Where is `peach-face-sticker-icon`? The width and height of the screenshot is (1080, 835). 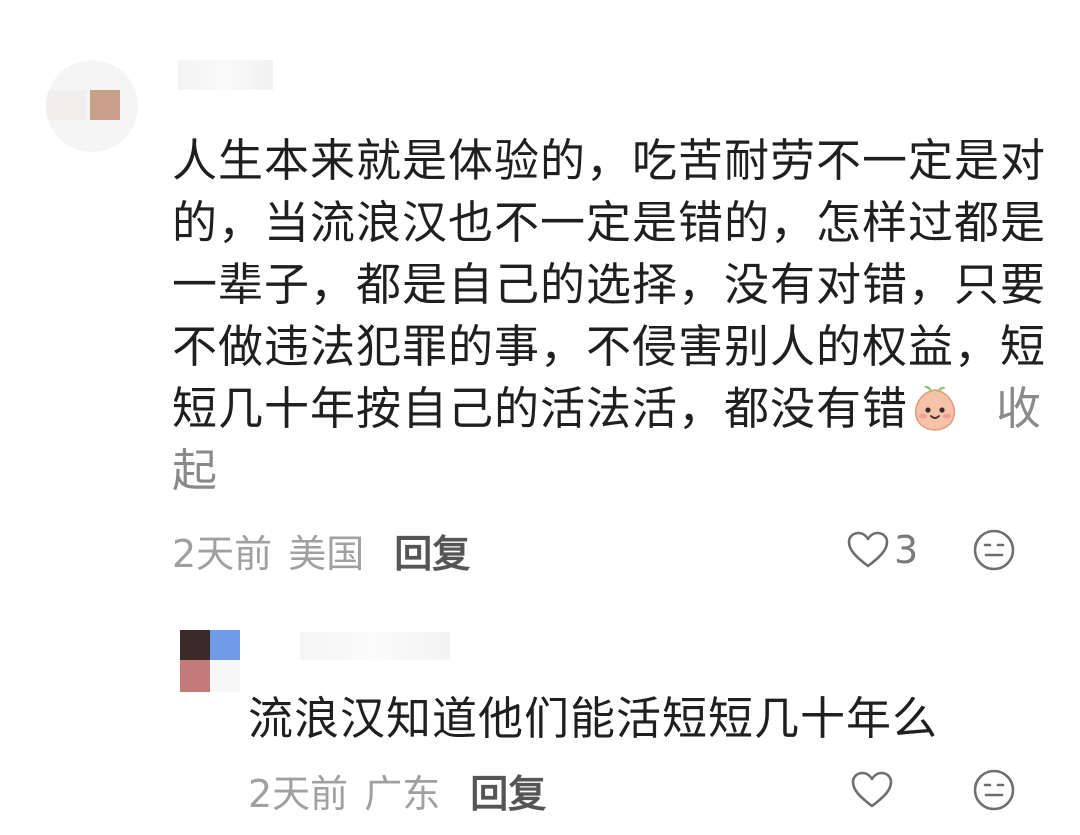
peach-face-sticker-icon is located at coordinates (935, 408).